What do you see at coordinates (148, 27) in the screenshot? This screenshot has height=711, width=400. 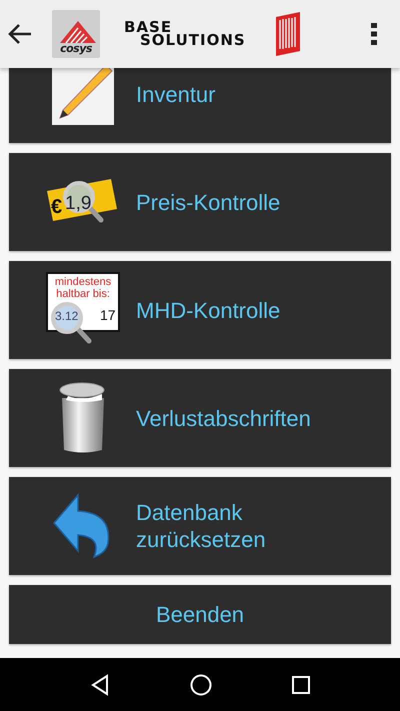 I see `app-title-line: BASE` at bounding box center [148, 27].